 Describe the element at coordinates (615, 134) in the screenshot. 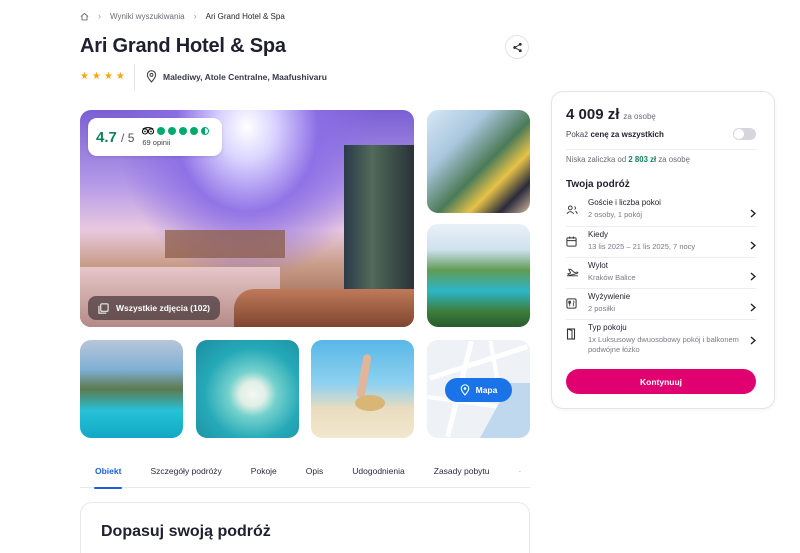

I see `price-toggle-label: Pokaż cenę za wszystkich` at that location.